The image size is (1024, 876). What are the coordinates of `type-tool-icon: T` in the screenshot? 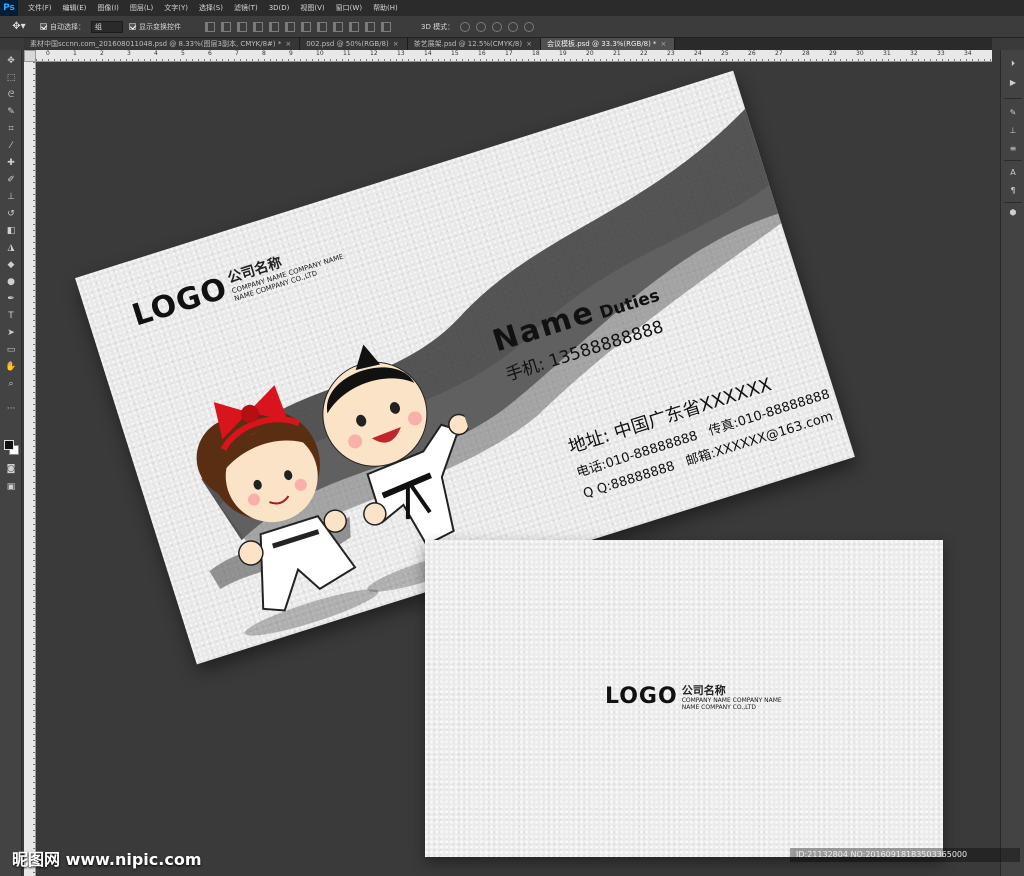 It's located at (11, 315).